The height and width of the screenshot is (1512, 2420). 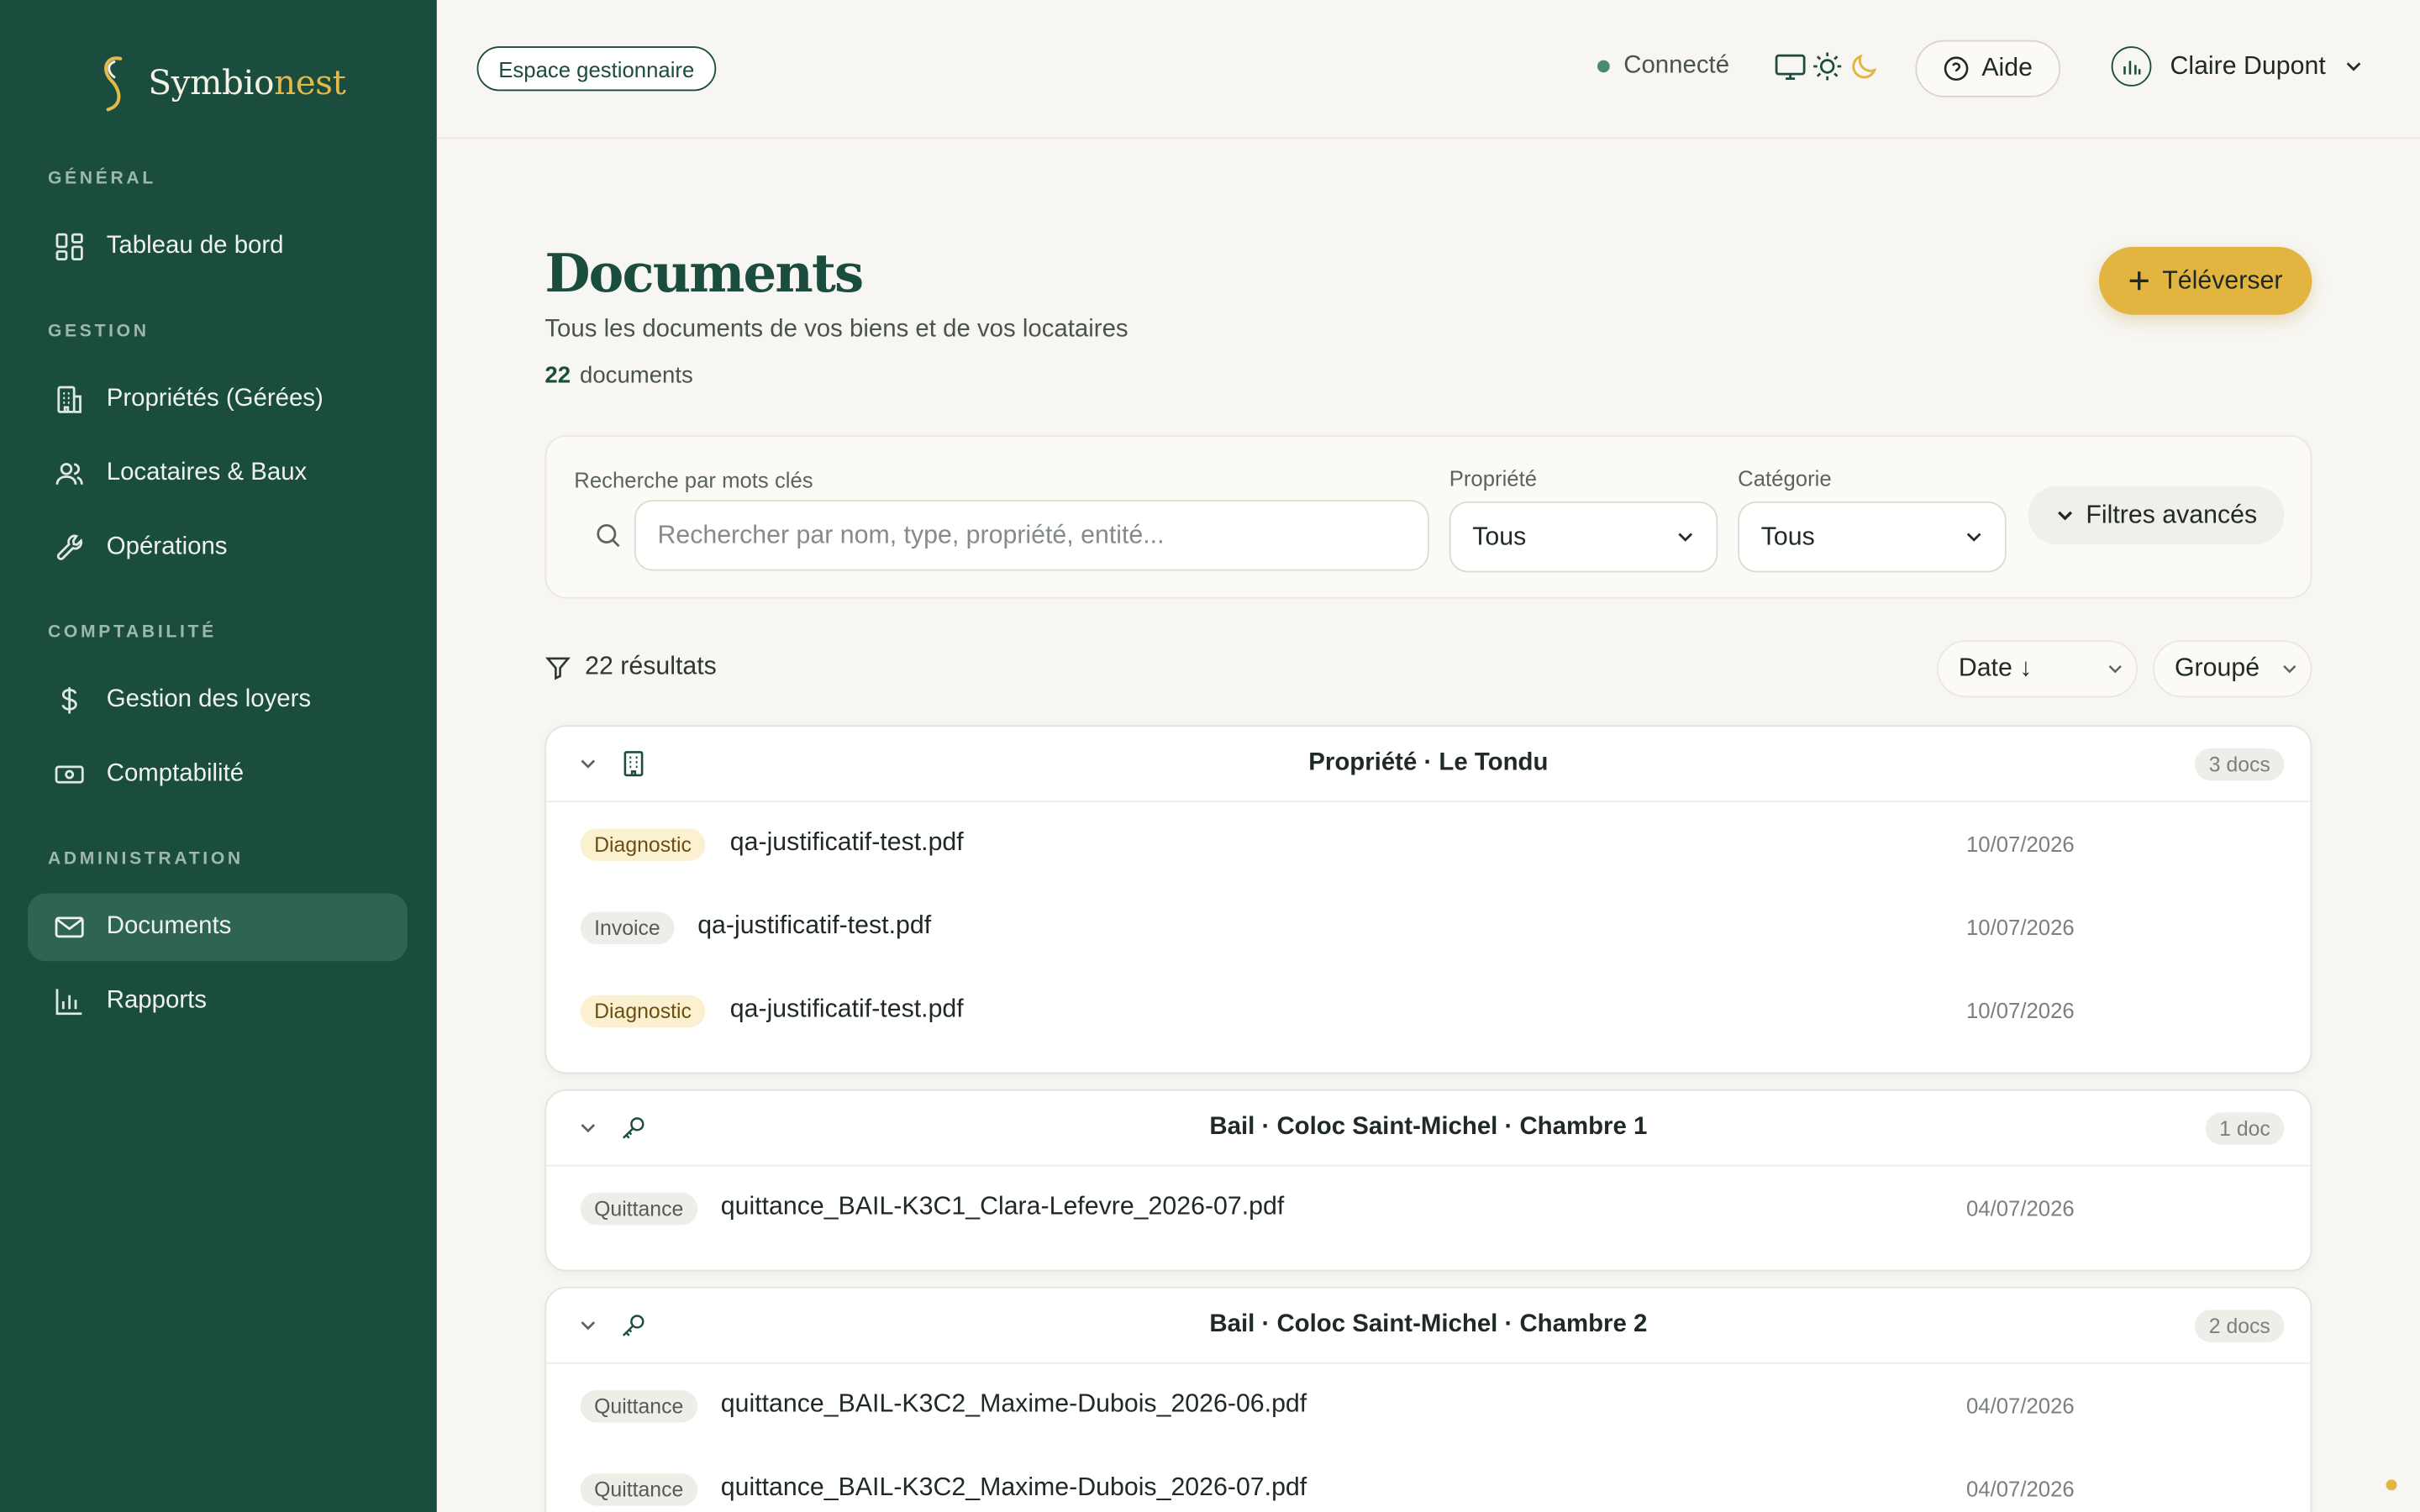 I want to click on sidebar-item-label: Propriétés (Gérées), so click(x=215, y=399).